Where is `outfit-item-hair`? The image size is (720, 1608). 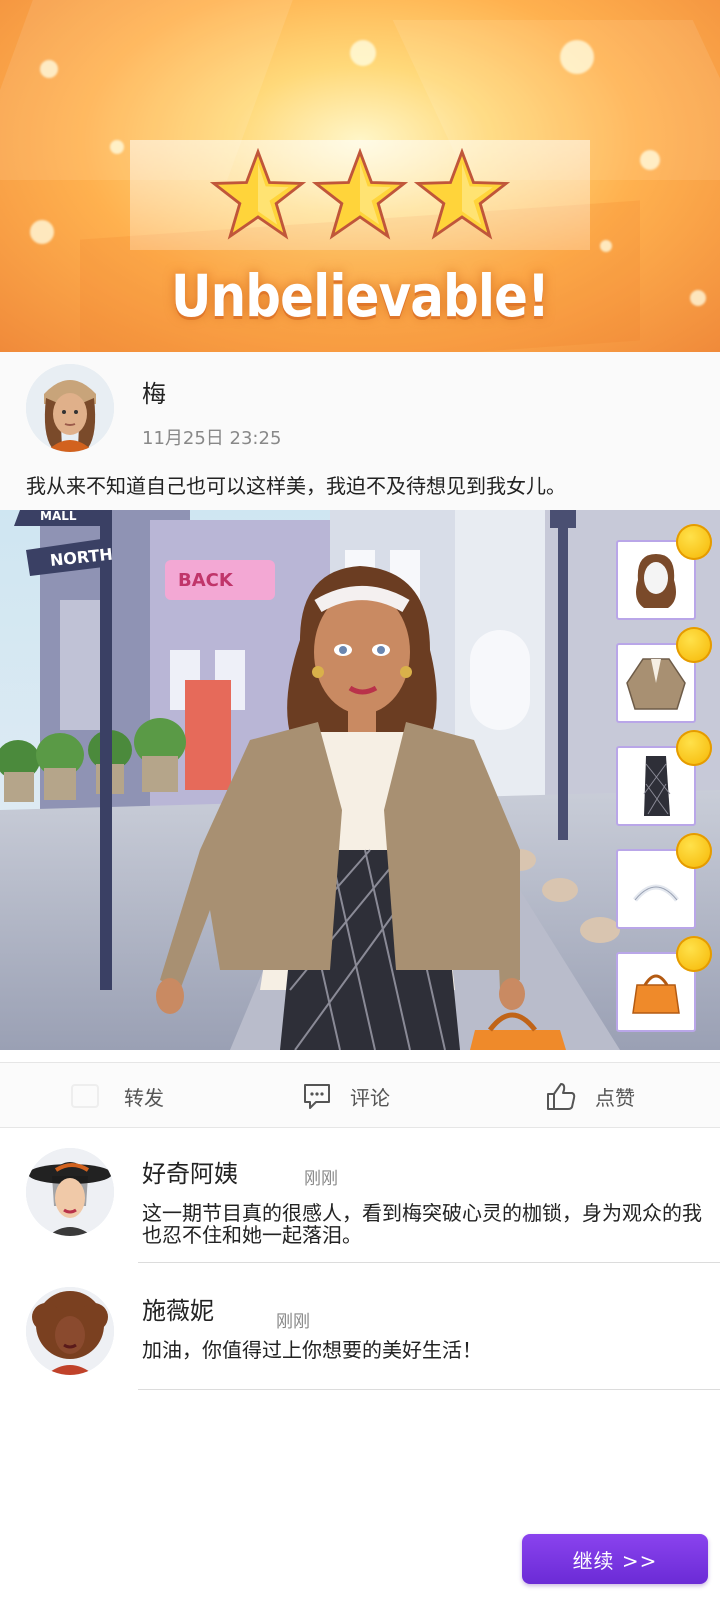
outfit-item-hair is located at coordinates (664, 572).